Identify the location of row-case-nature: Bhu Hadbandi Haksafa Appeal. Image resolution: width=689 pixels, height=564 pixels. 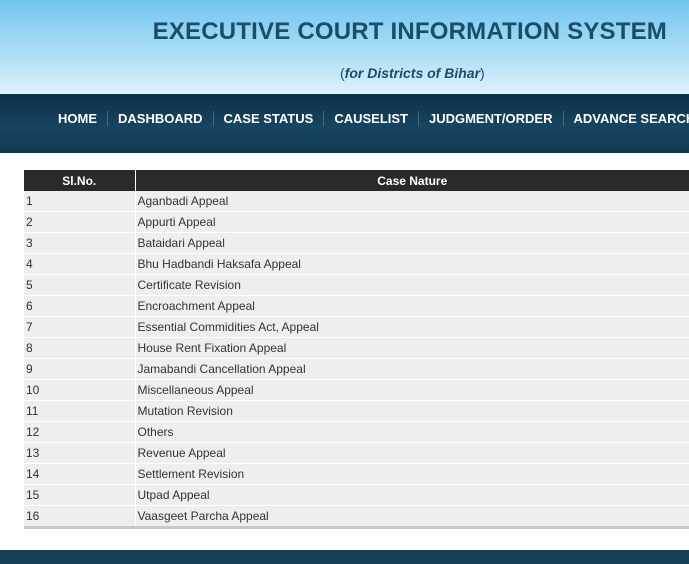
(412, 264).